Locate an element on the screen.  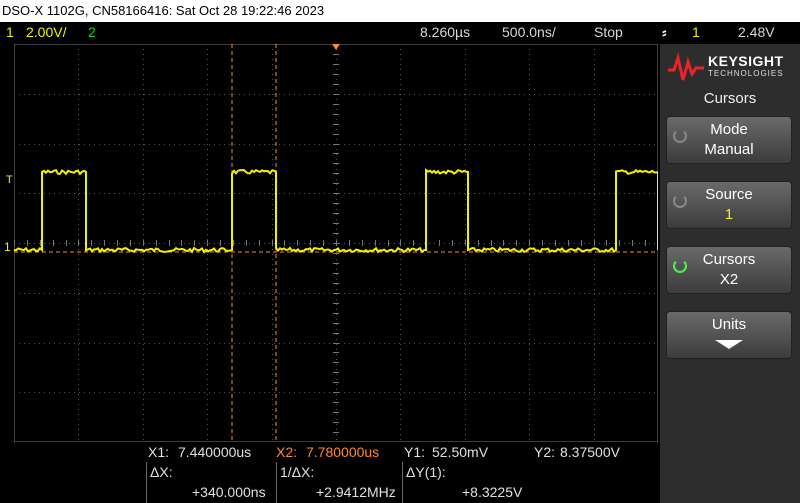
trigger-edge-rising-icon: ⸗ is located at coordinates (664, 32).